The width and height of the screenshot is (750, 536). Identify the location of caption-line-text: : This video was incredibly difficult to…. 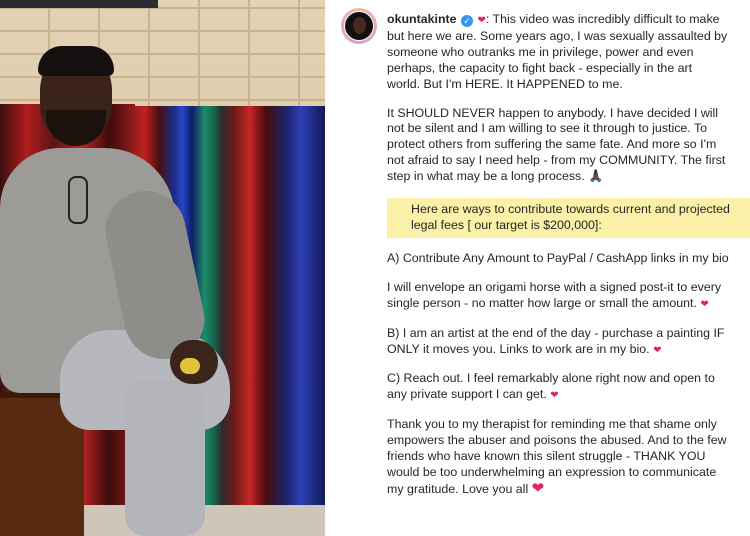
(602, 19).